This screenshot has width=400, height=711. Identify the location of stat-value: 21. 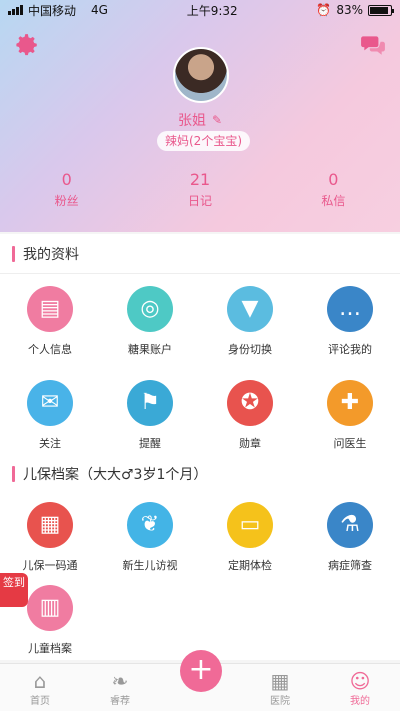
(200, 179).